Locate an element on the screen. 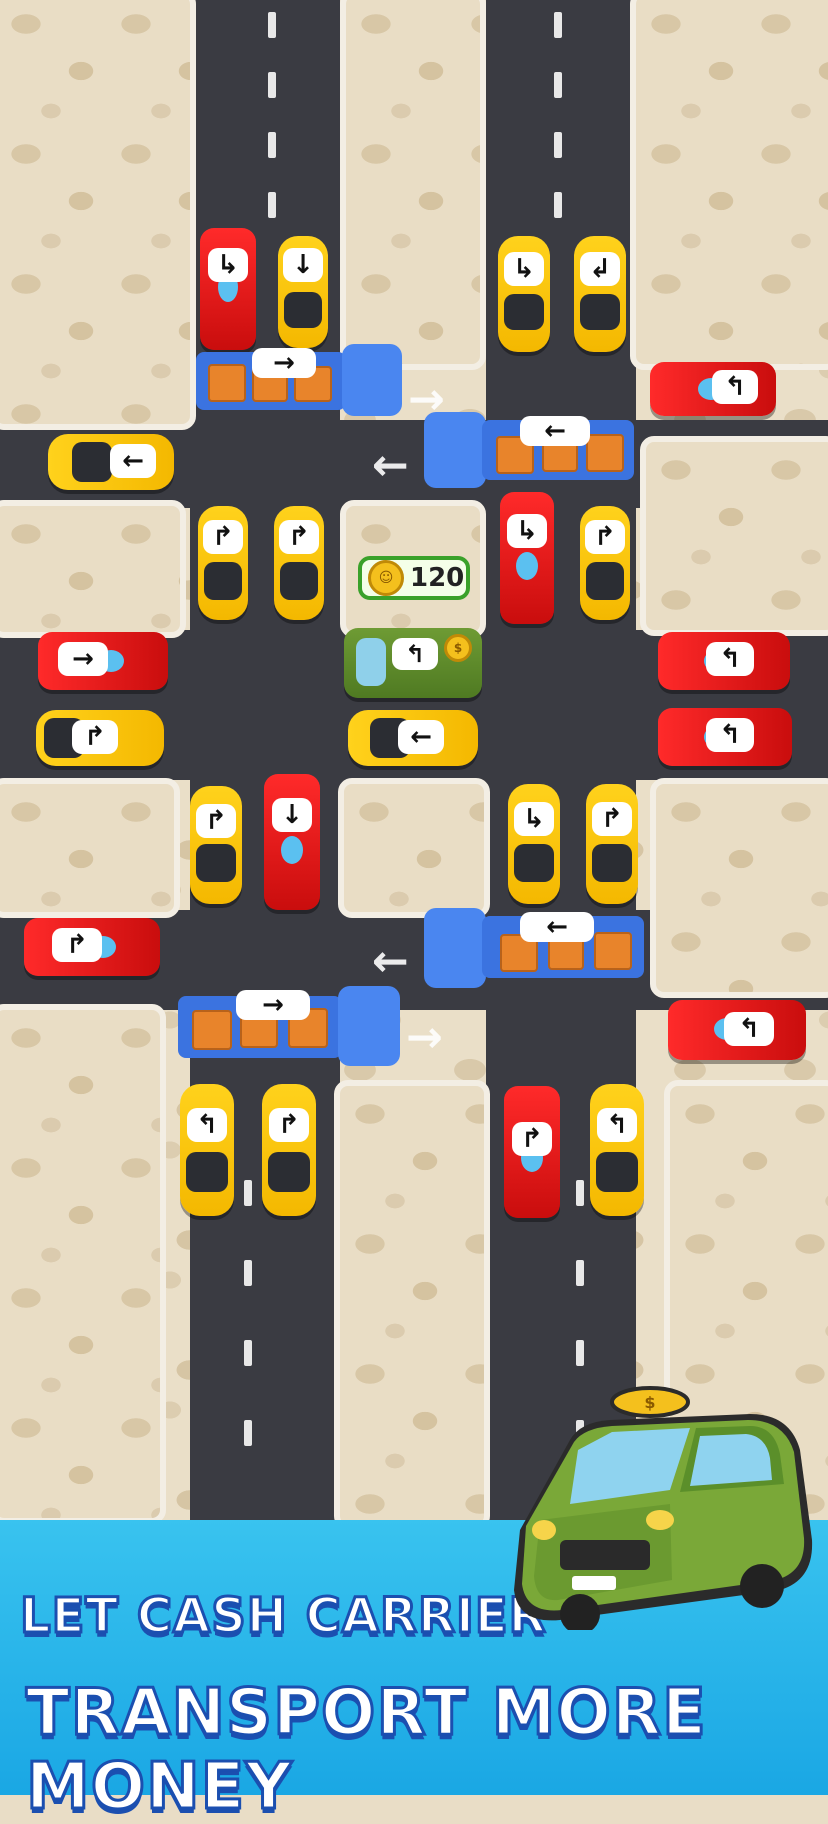 This screenshot has height=1824, width=828. f1-car: ↓ is located at coordinates (292, 842).